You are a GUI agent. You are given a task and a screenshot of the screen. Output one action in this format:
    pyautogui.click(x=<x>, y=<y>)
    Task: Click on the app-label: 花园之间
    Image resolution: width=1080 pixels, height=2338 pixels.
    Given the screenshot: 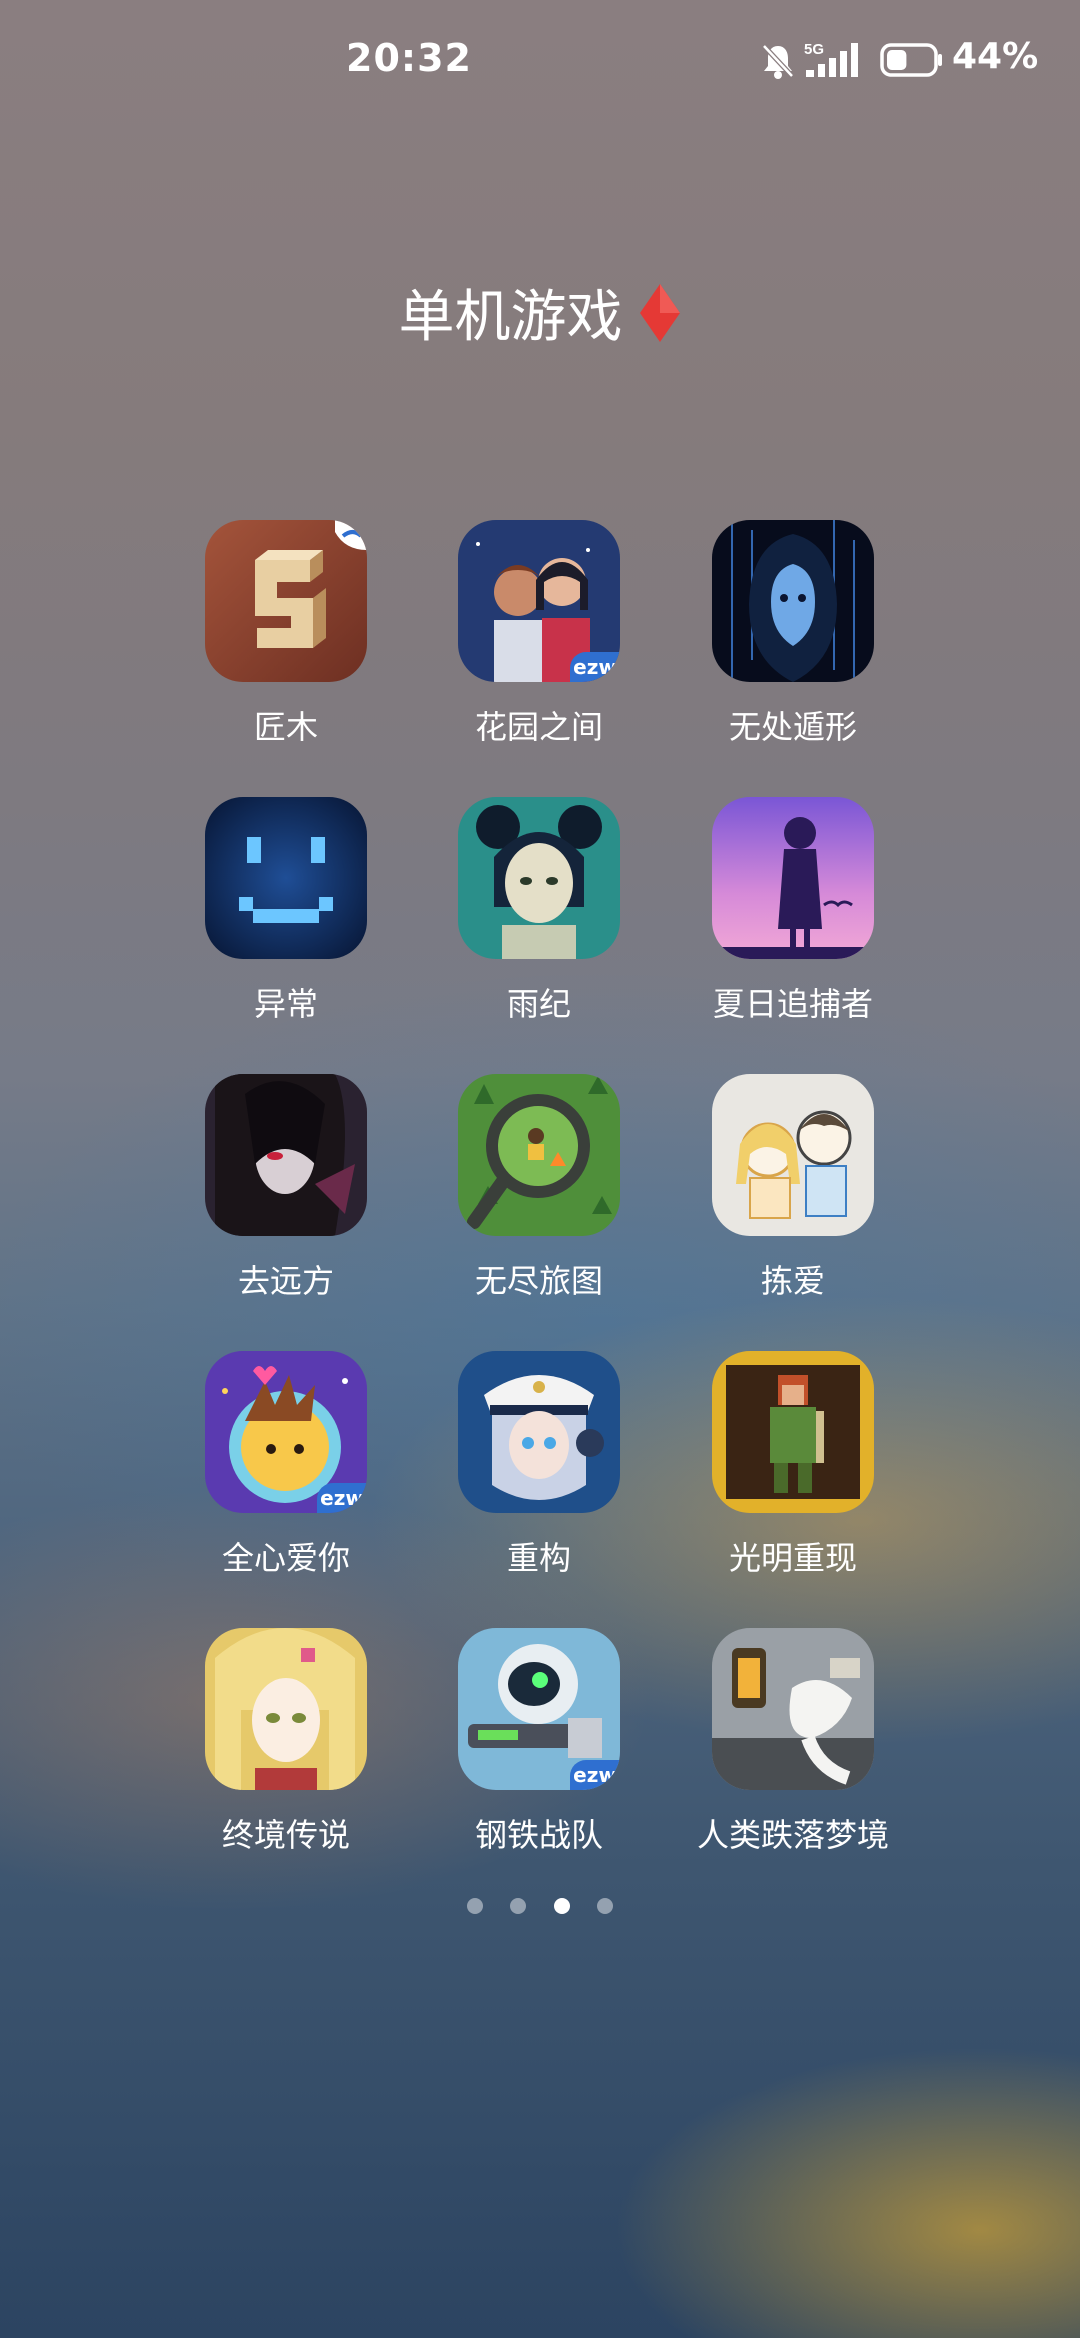 What is the action you would take?
    pyautogui.click(x=538, y=727)
    